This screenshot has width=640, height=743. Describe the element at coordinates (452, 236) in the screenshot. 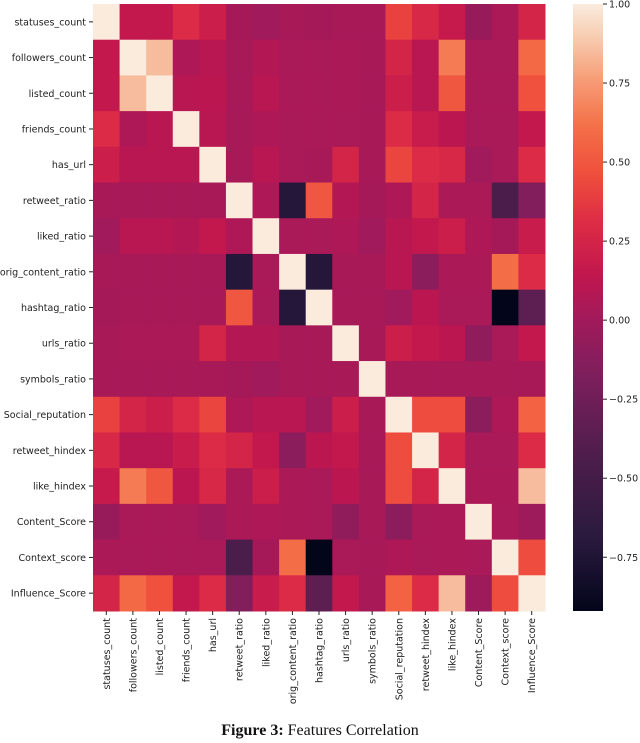

I see `heatmap-cell-liked_ratio-like_hindex` at that location.